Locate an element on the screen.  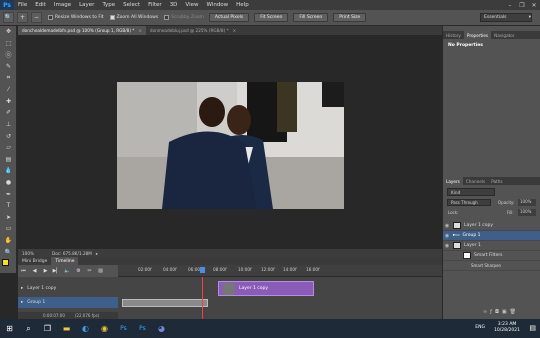
tab-timeline: Timeline is located at coordinates (65, 261).